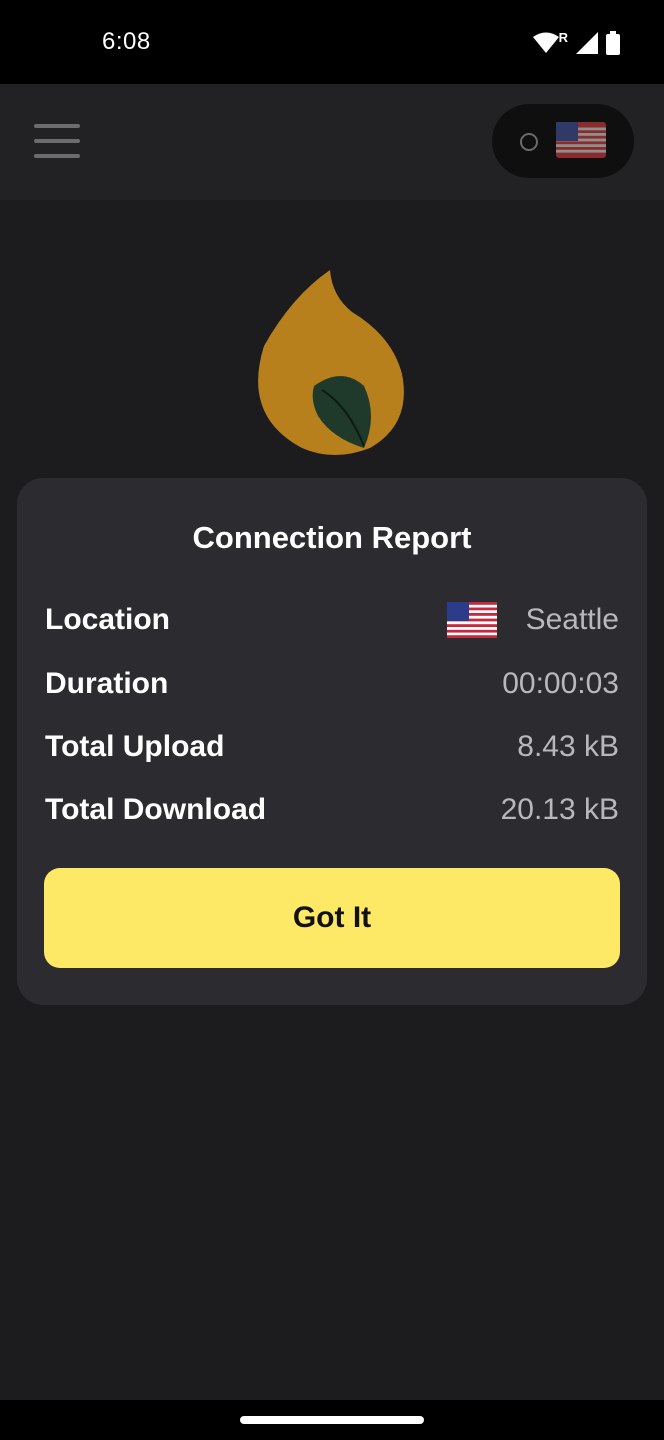 The height and width of the screenshot is (1440, 664). Describe the element at coordinates (107, 619) in the screenshot. I see `location-label: Location` at that location.